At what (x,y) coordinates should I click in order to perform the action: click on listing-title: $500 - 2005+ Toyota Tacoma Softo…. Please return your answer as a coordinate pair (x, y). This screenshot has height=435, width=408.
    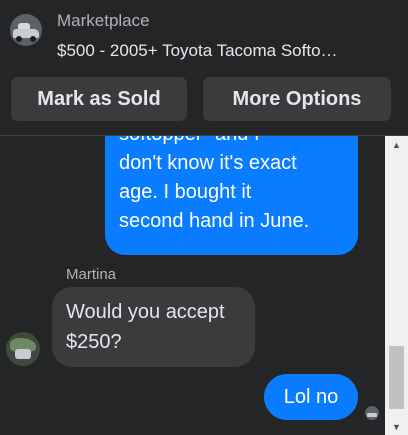
    Looking at the image, I should click on (227, 51).